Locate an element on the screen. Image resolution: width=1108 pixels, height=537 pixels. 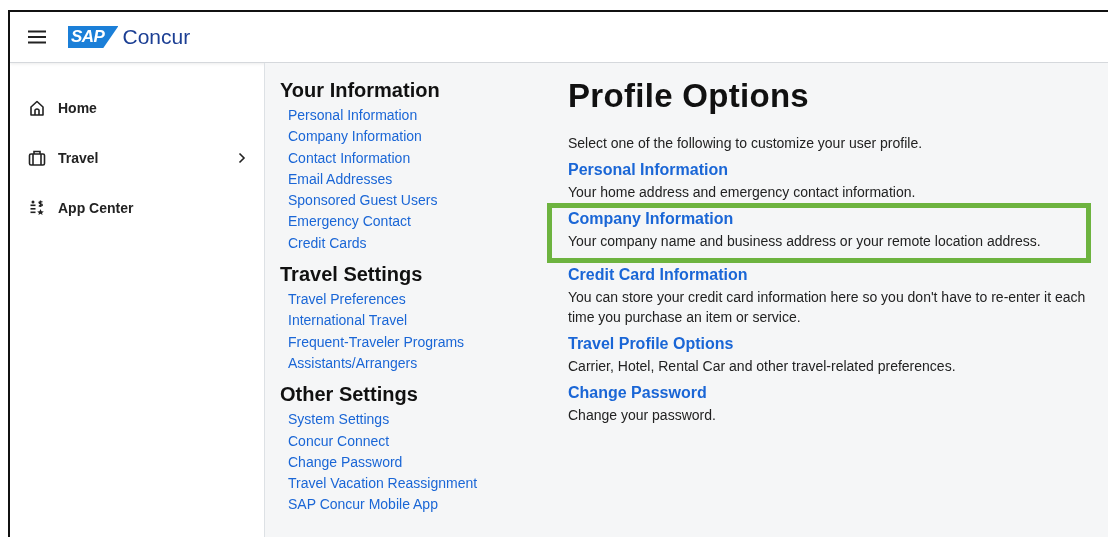
option-description: Your company name and business address or your remote location address. is located at coordinates (805, 241).